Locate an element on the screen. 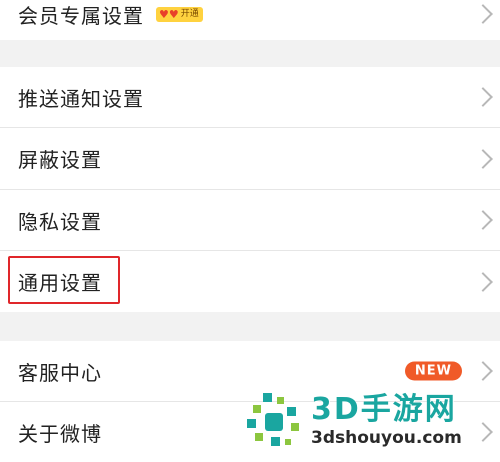 The width and height of the screenshot is (500, 462). new-badge: NEW is located at coordinates (433, 371).